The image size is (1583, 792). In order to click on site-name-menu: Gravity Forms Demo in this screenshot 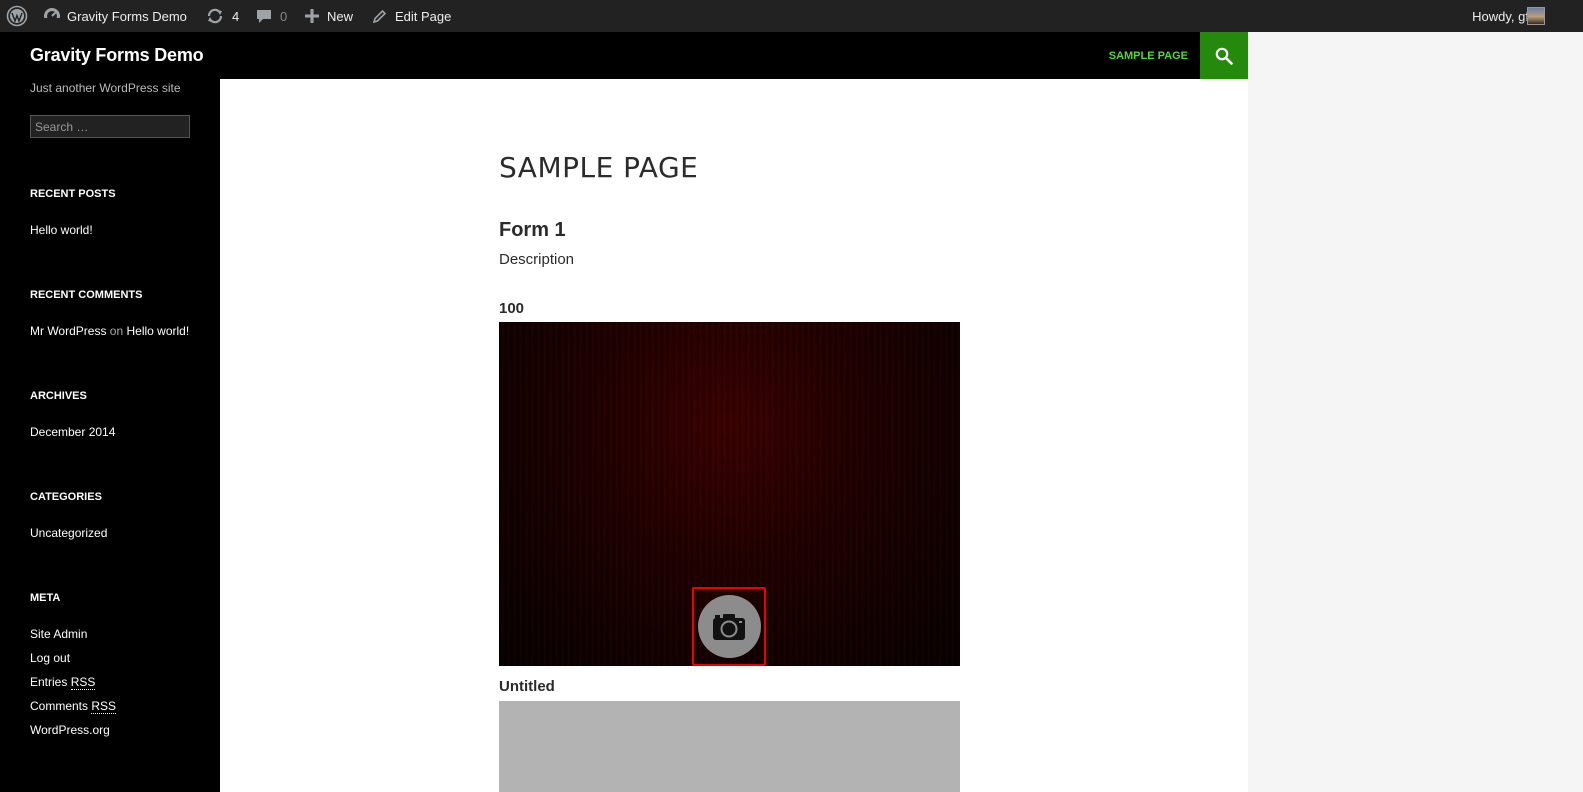, I will do `click(115, 16)`.